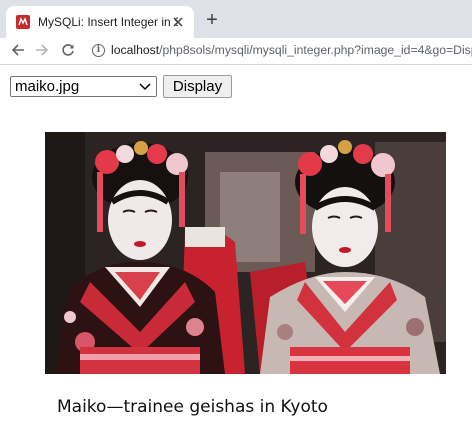 This screenshot has width=472, height=448. I want to click on image-select: maiko.jpg, so click(83, 86).